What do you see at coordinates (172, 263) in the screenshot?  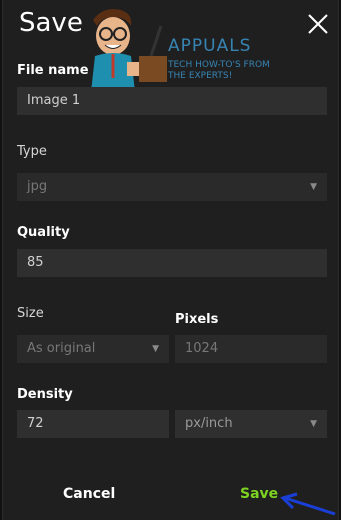 I see `quality-input: 85` at bounding box center [172, 263].